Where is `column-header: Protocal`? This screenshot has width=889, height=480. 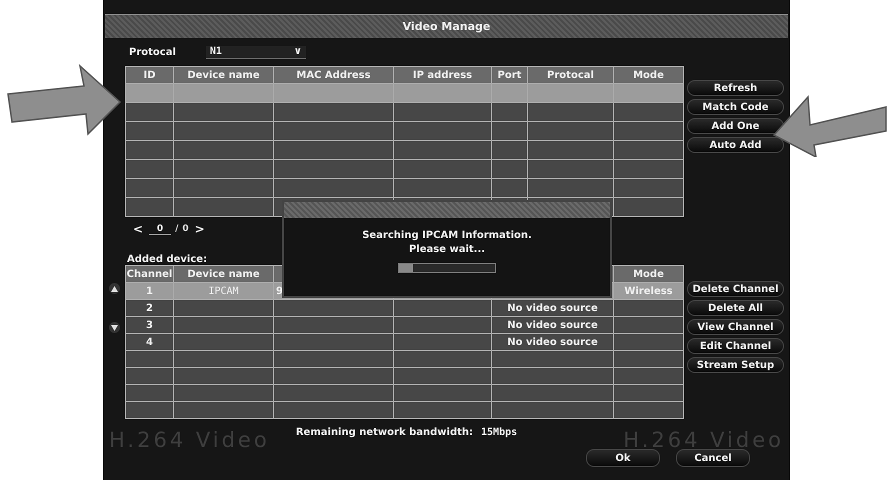
column-header: Protocal is located at coordinates (571, 75).